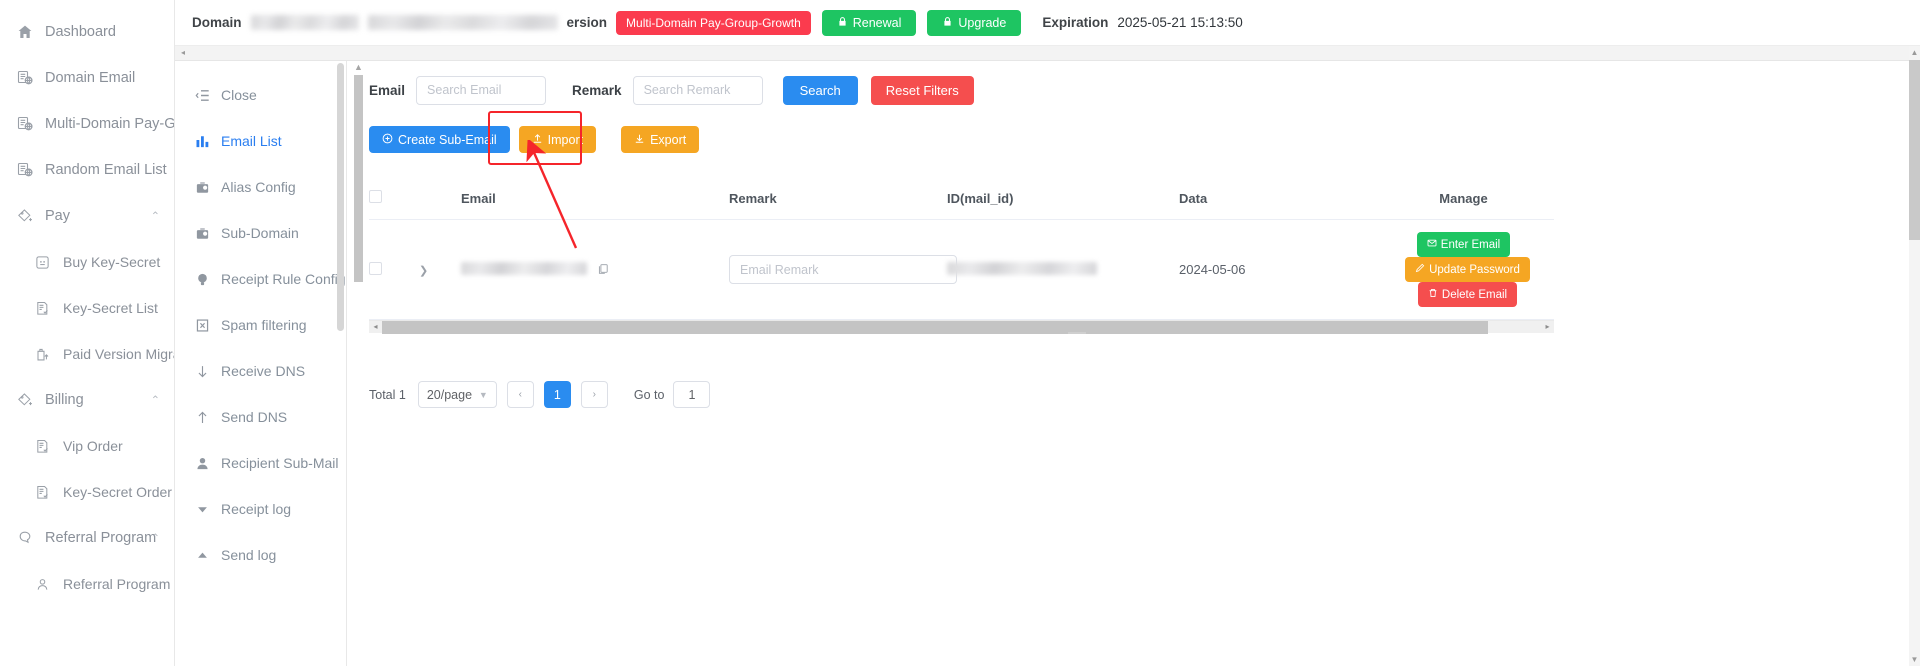 This screenshot has width=1920, height=666. What do you see at coordinates (597, 90) in the screenshot?
I see `remark-filter-label: Remark` at bounding box center [597, 90].